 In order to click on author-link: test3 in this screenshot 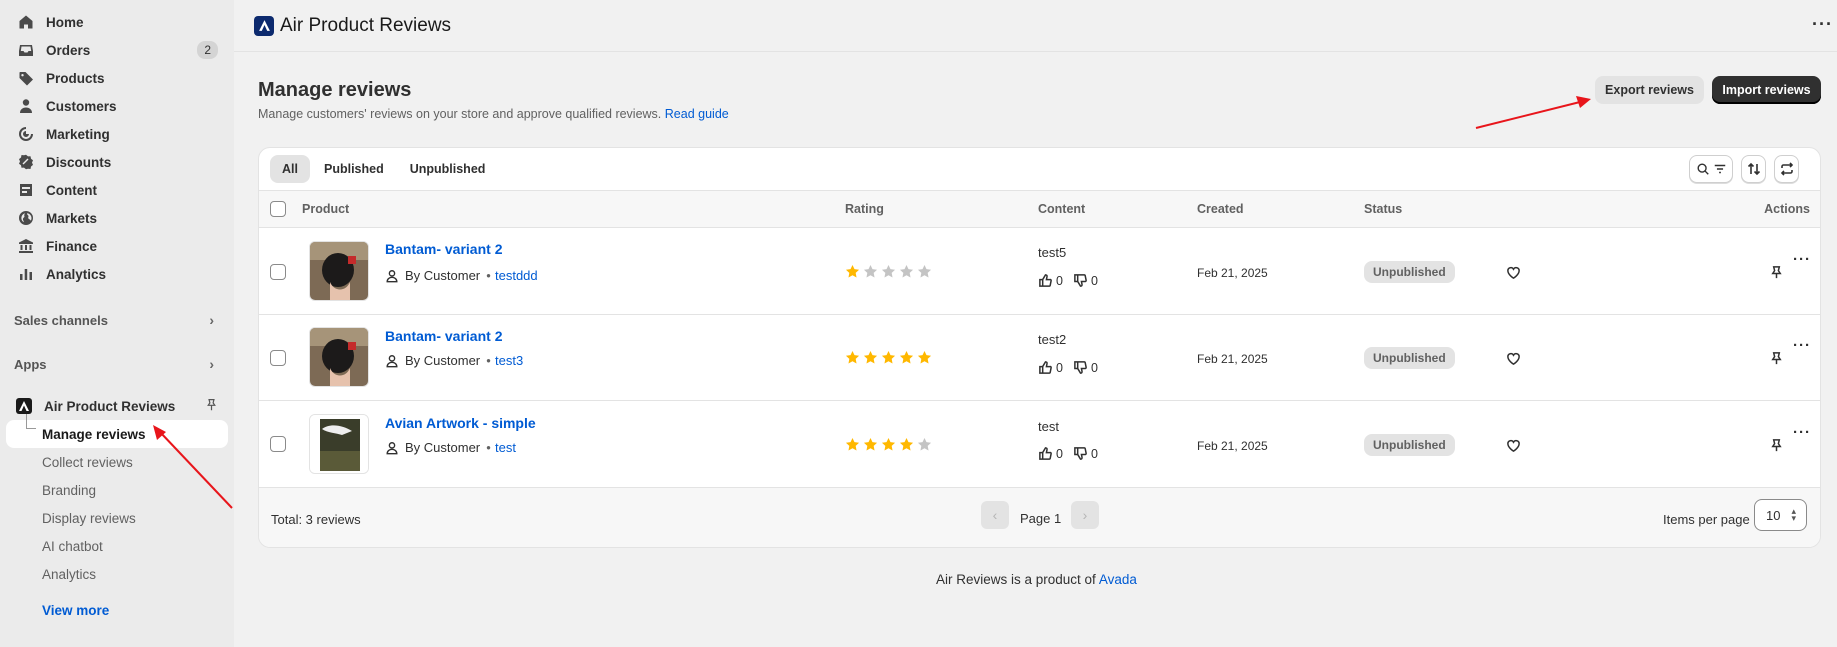, I will do `click(509, 360)`.